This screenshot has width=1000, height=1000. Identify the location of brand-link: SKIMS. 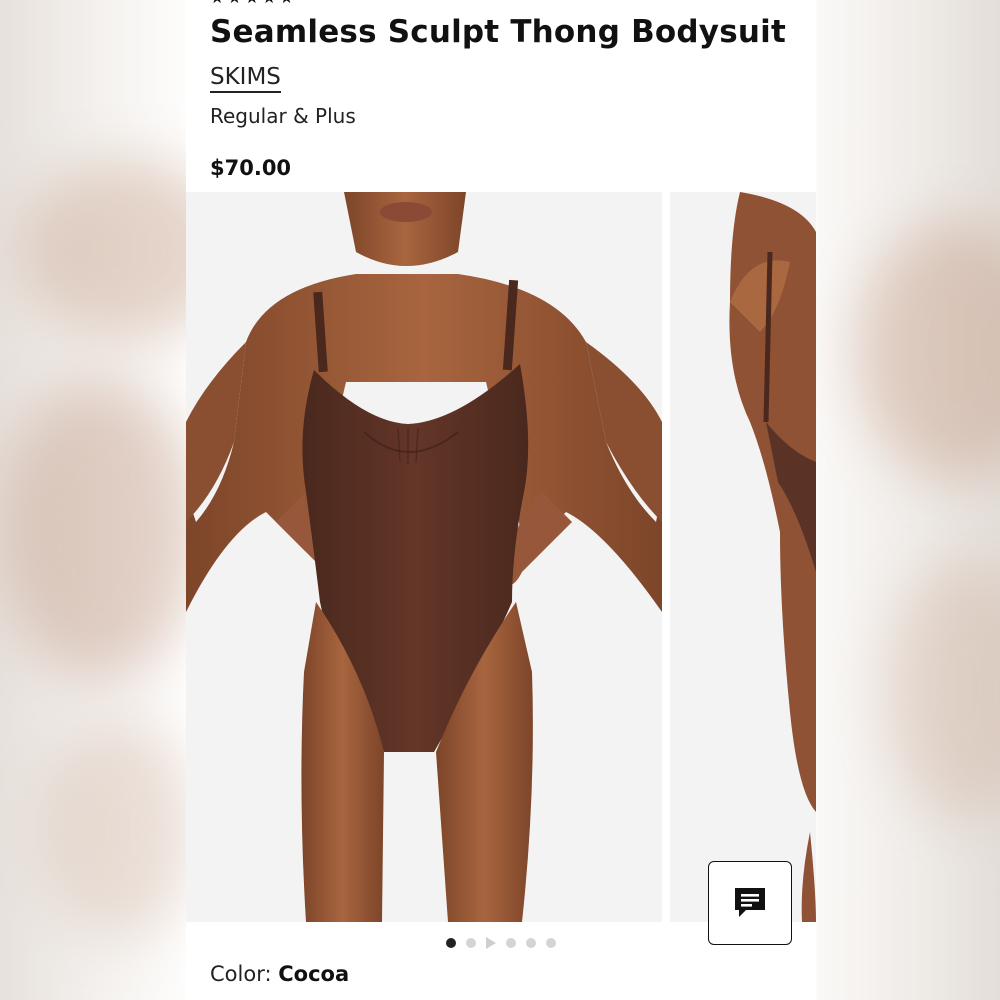
(245, 79).